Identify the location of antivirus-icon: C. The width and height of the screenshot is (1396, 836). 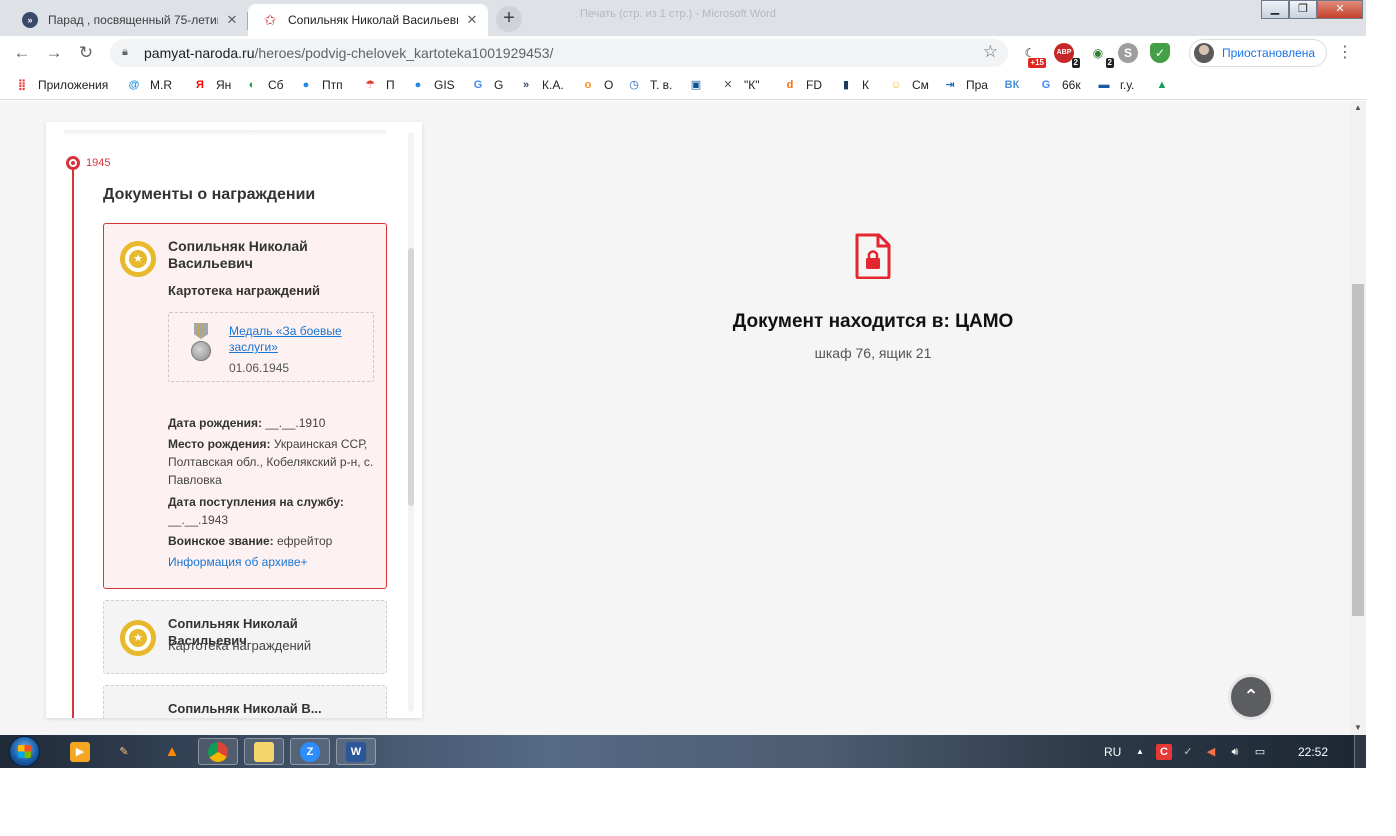
(1164, 752).